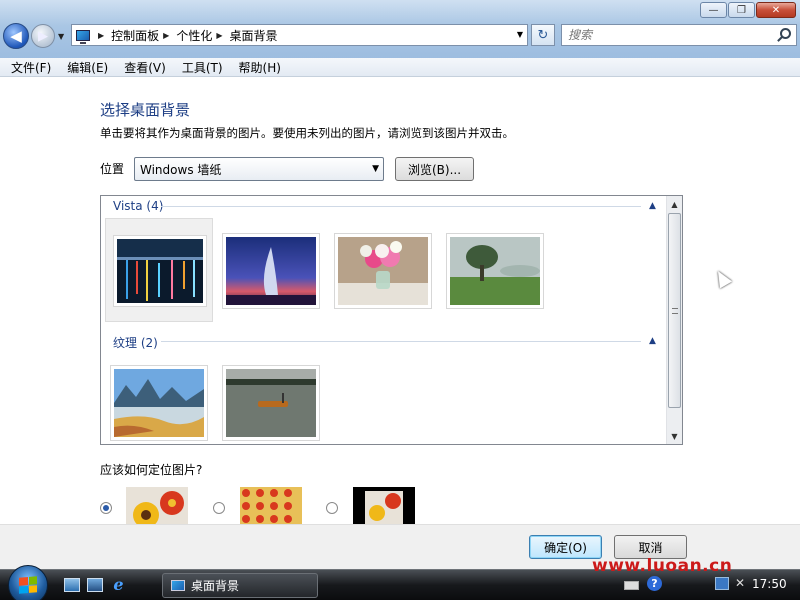  I want to click on location-label: 位置, so click(112, 169).